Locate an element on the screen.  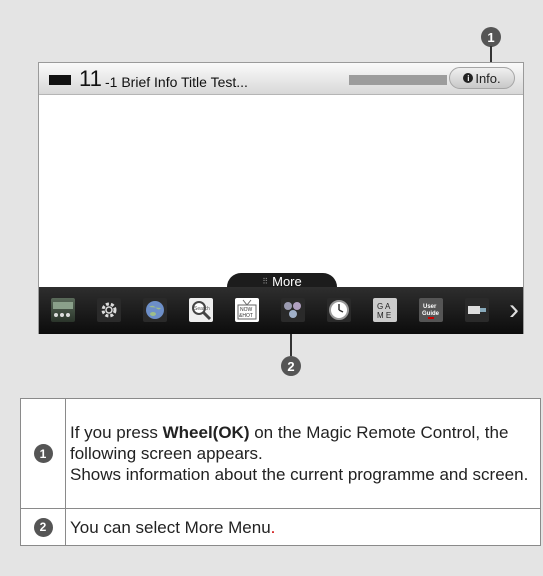
svg-text: Search is located at coordinates (202, 309).